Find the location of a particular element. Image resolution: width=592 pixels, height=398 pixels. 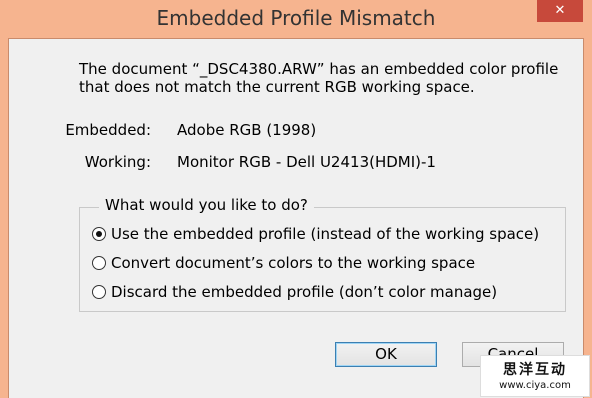

close-button: ✕ is located at coordinates (560, 11).